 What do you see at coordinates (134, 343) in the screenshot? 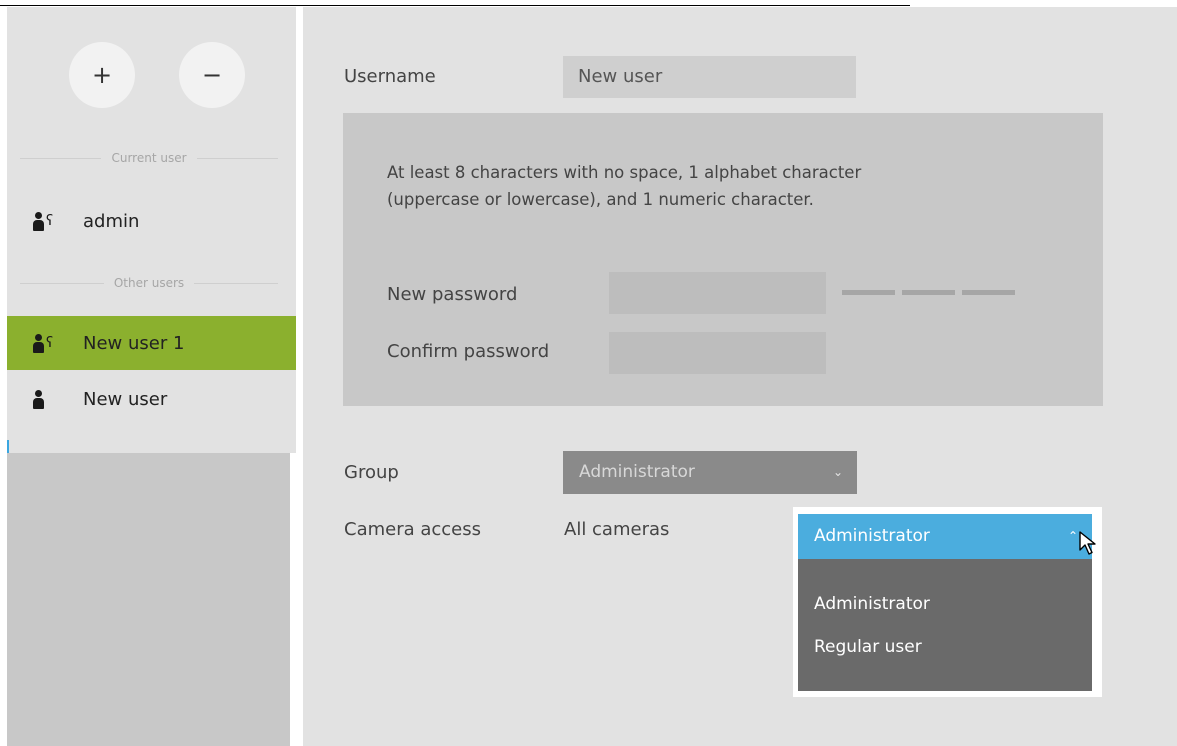
I see `user-item-label: New user 1` at bounding box center [134, 343].